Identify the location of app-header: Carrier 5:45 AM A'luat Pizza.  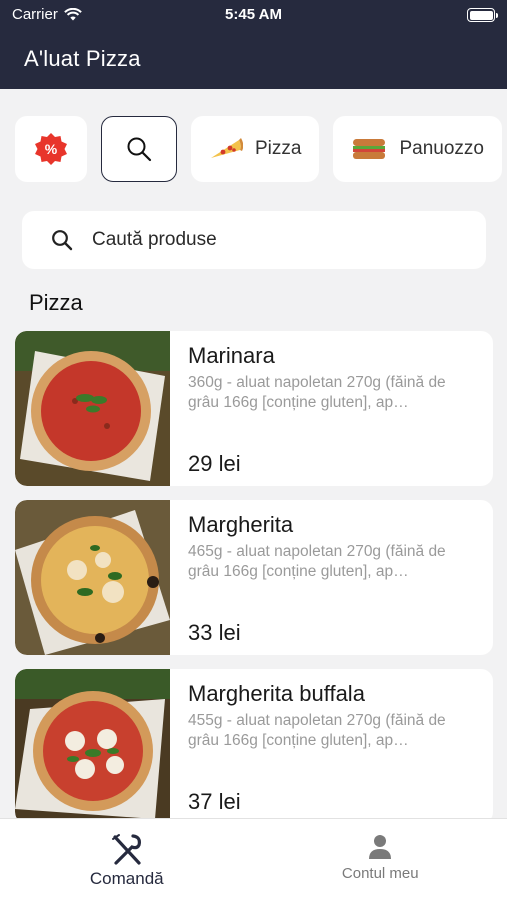
(253, 44).